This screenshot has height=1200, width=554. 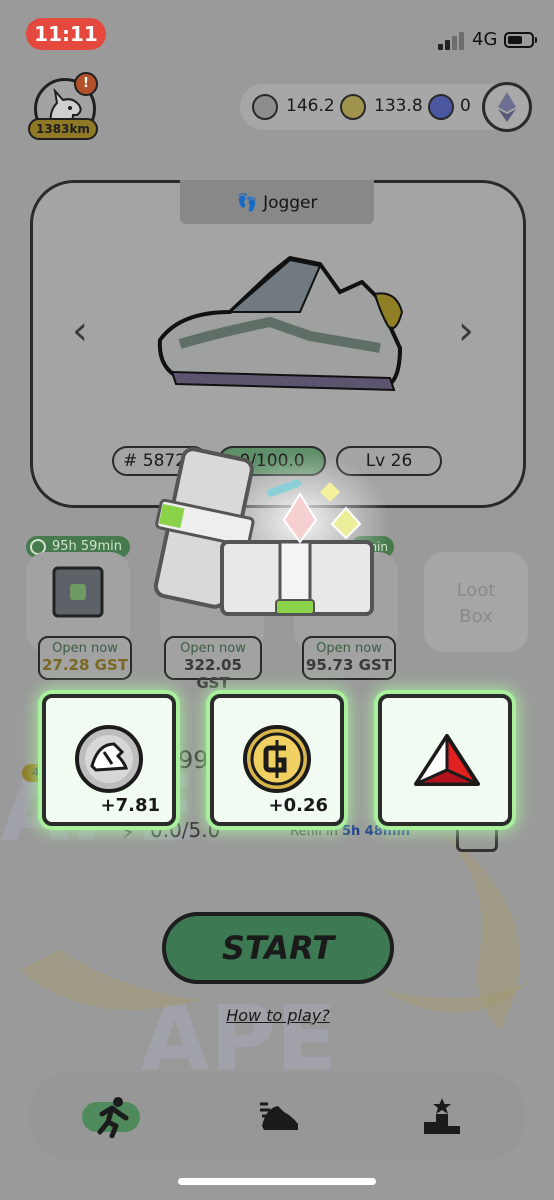 I want to click on loot-box-slot: Loot Box, so click(x=476, y=602).